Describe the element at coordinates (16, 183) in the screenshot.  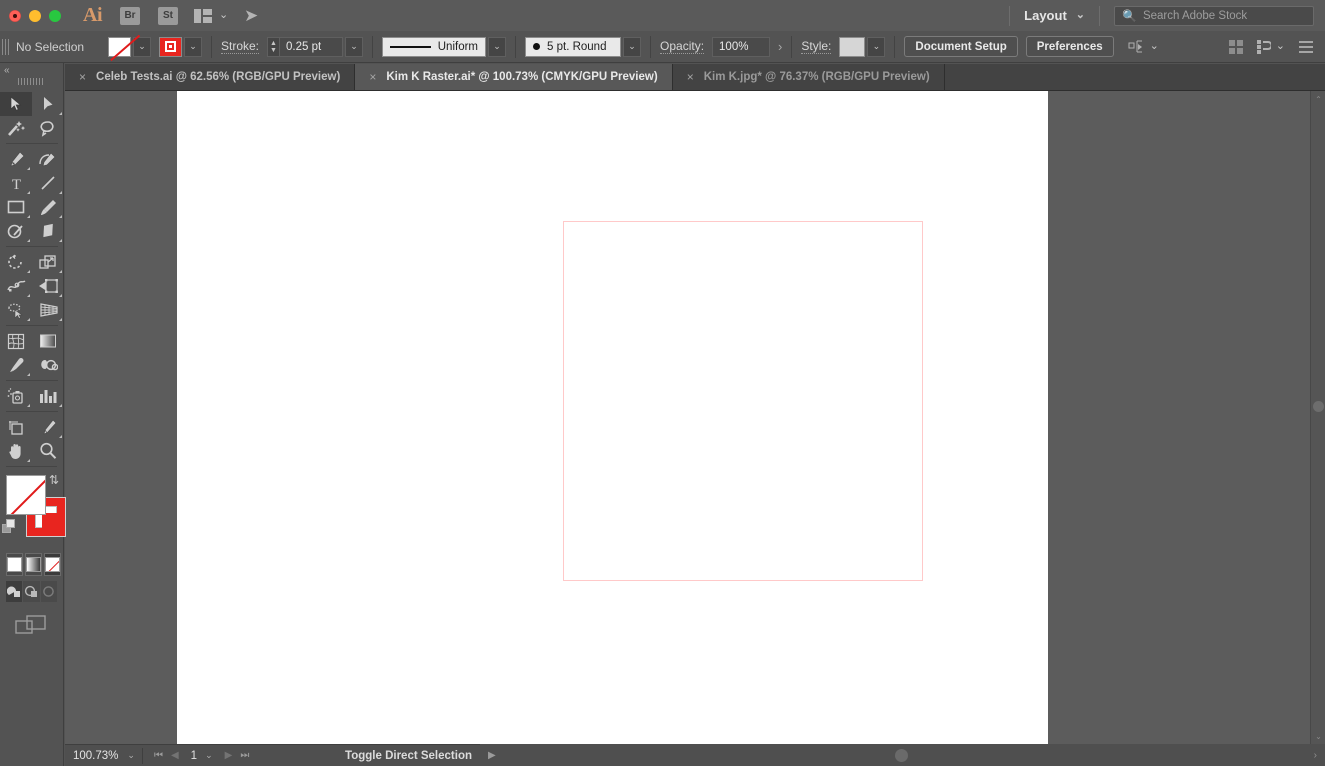
I see `type-tool: T` at that location.